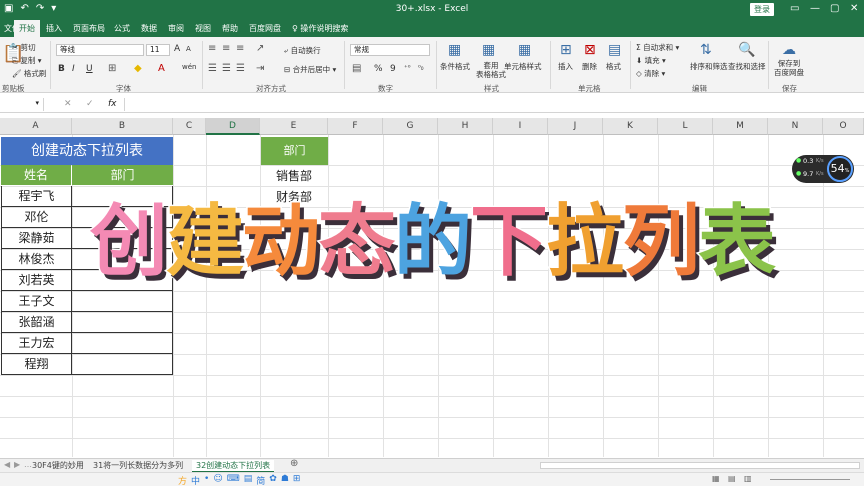 Image resolution: width=864 pixels, height=486 pixels. I want to click on fill-button: ⬇ 填充 ▾, so click(651, 60).